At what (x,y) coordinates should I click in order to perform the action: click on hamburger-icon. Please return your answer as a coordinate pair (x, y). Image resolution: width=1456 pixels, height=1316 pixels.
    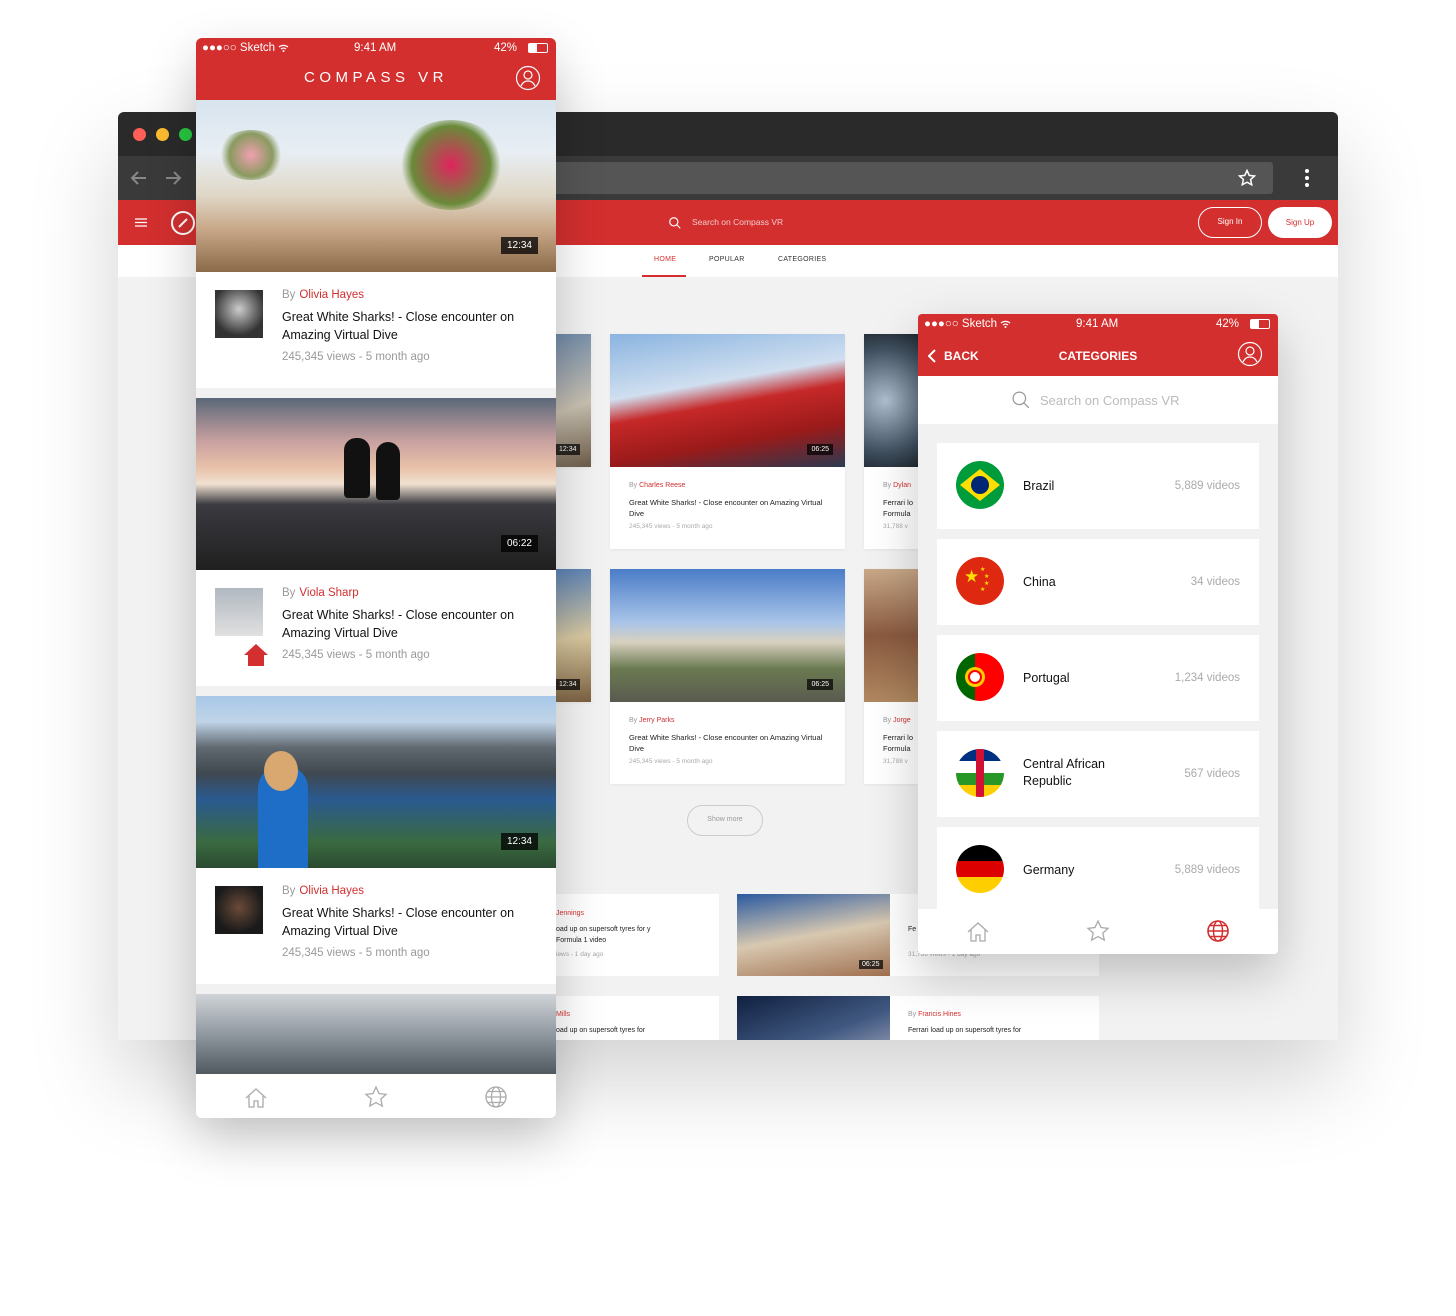
    Looking at the image, I should click on (141, 222).